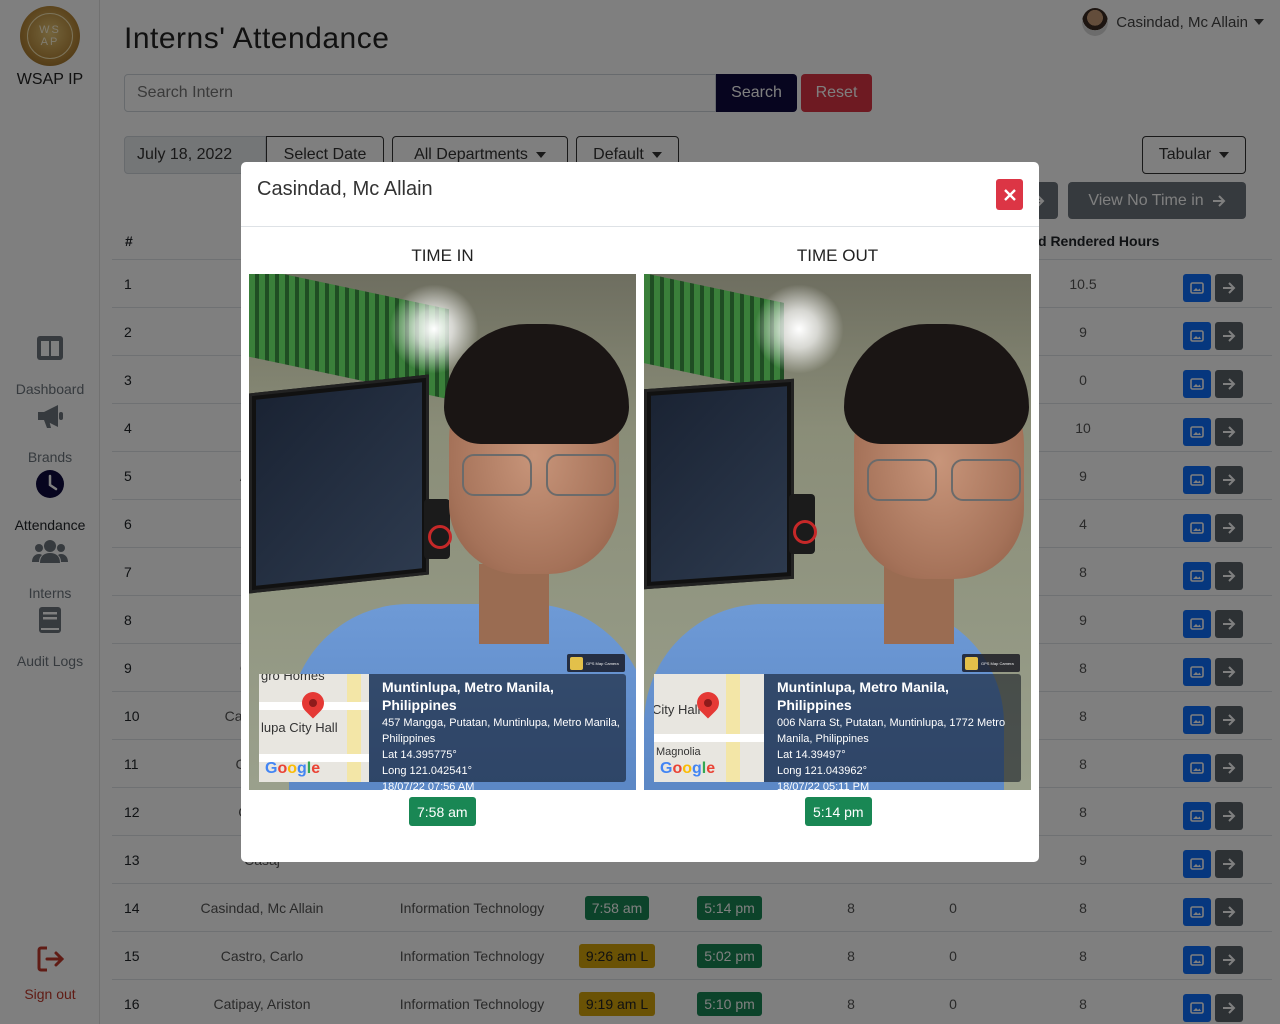 This screenshot has height=1024, width=1280. Describe the element at coordinates (709, 728) in the screenshot. I see `time-out-map-thumbnail: City Hall Magnolia Google` at that location.